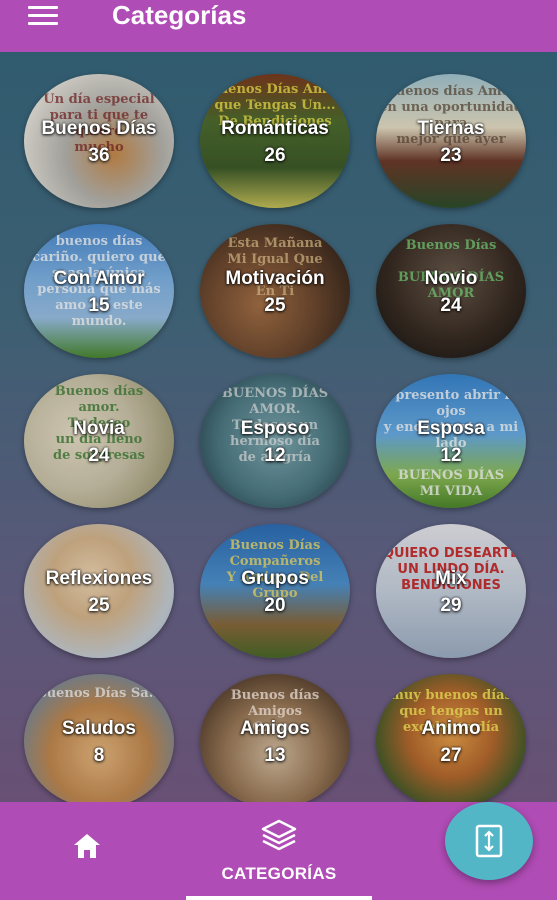 The height and width of the screenshot is (900, 557). I want to click on layers-icon, so click(279, 835).